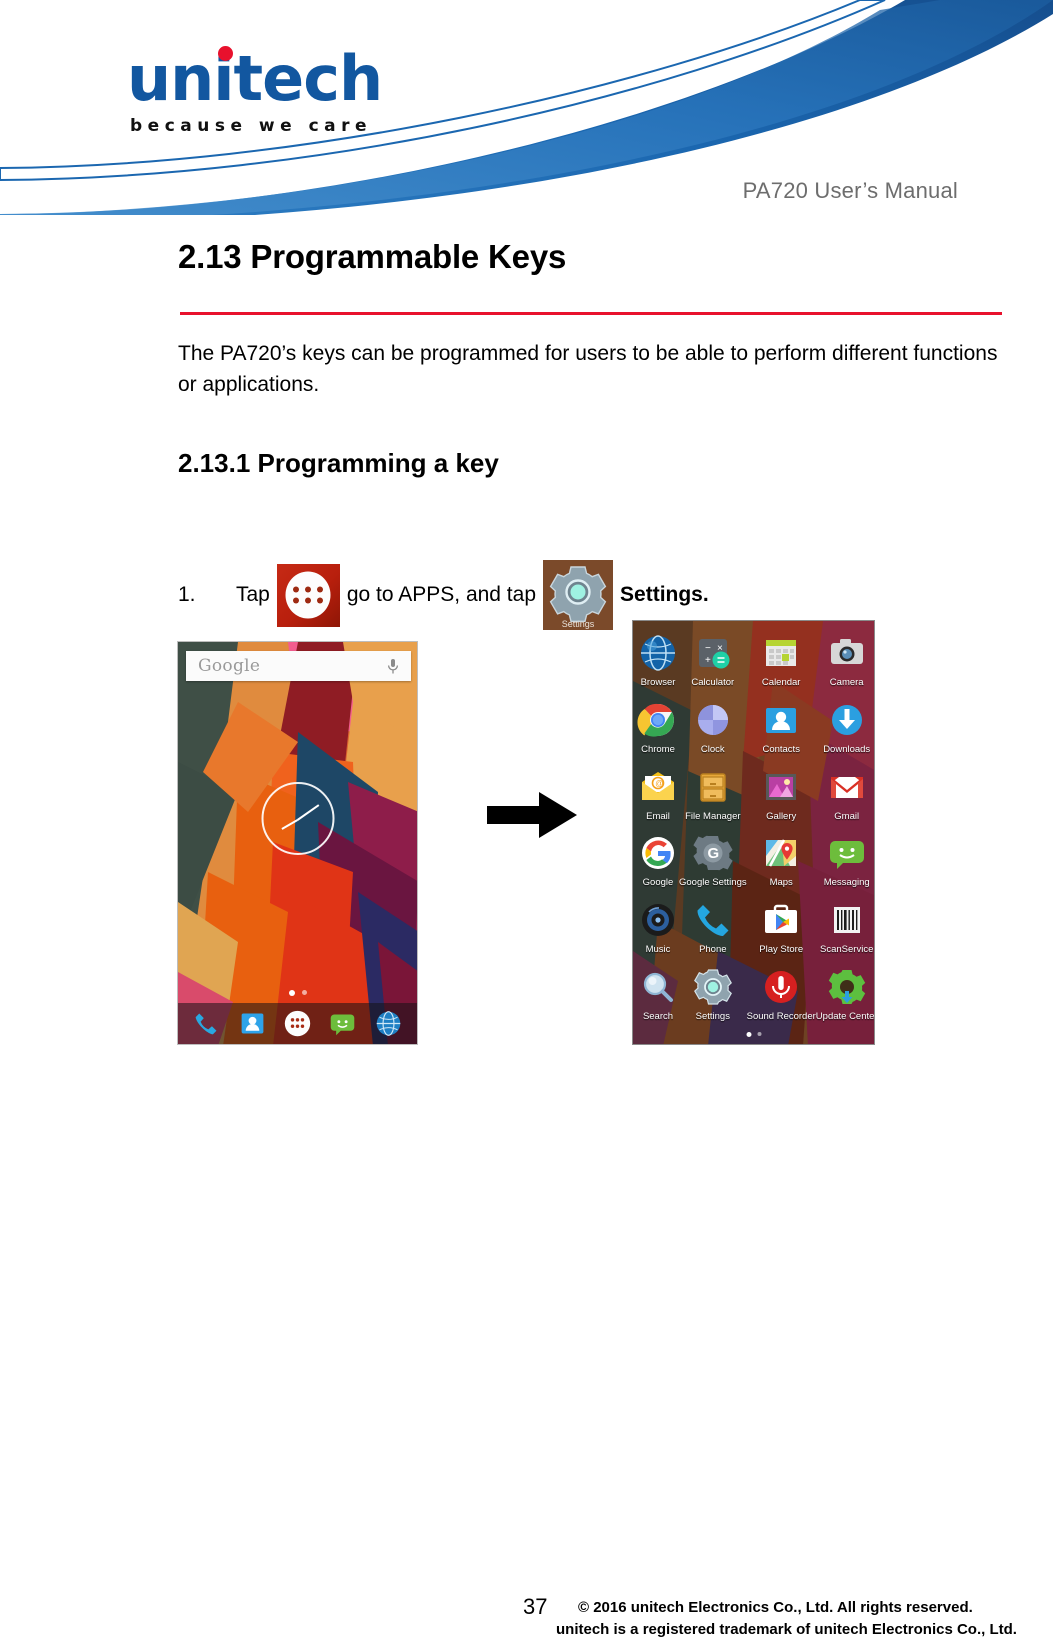 The image size is (1053, 1650). Describe the element at coordinates (850, 190) in the screenshot. I see `manual-title: PA720 User’s Manual` at that location.